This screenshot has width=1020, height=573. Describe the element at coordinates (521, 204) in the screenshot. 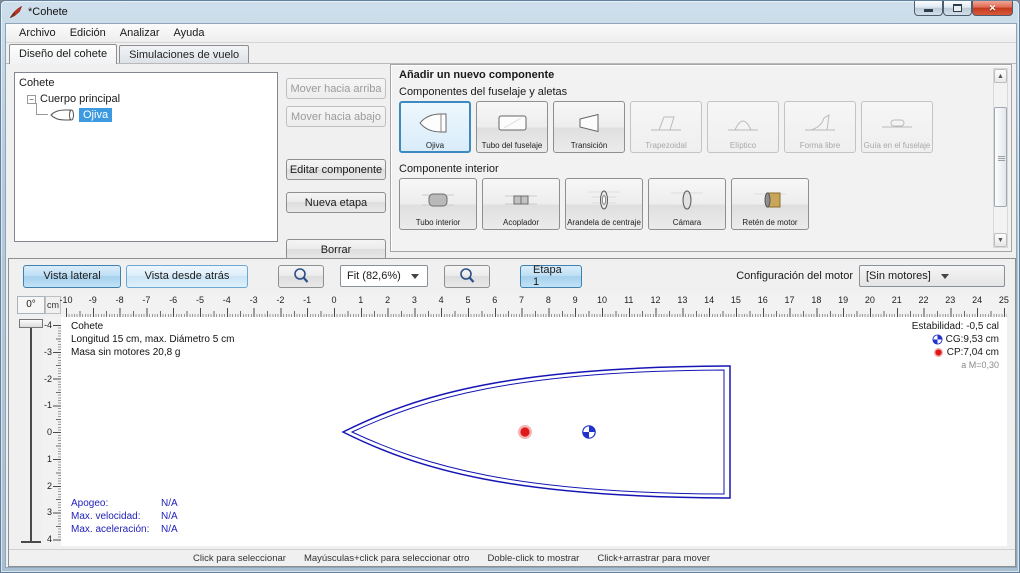

I see `add-coupler-button: Acoplador` at that location.